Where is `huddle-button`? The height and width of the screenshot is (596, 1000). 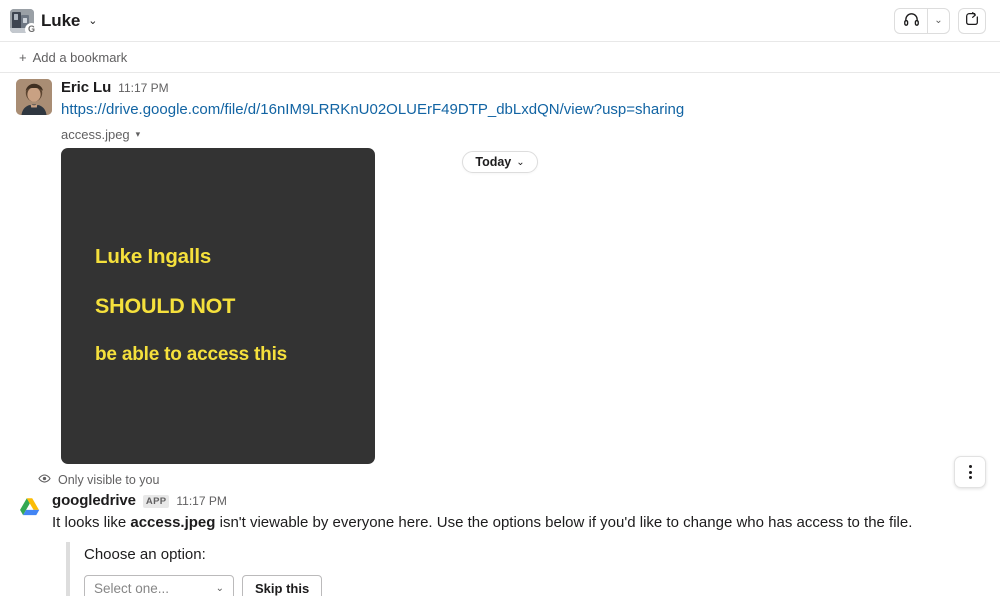 huddle-button is located at coordinates (911, 21).